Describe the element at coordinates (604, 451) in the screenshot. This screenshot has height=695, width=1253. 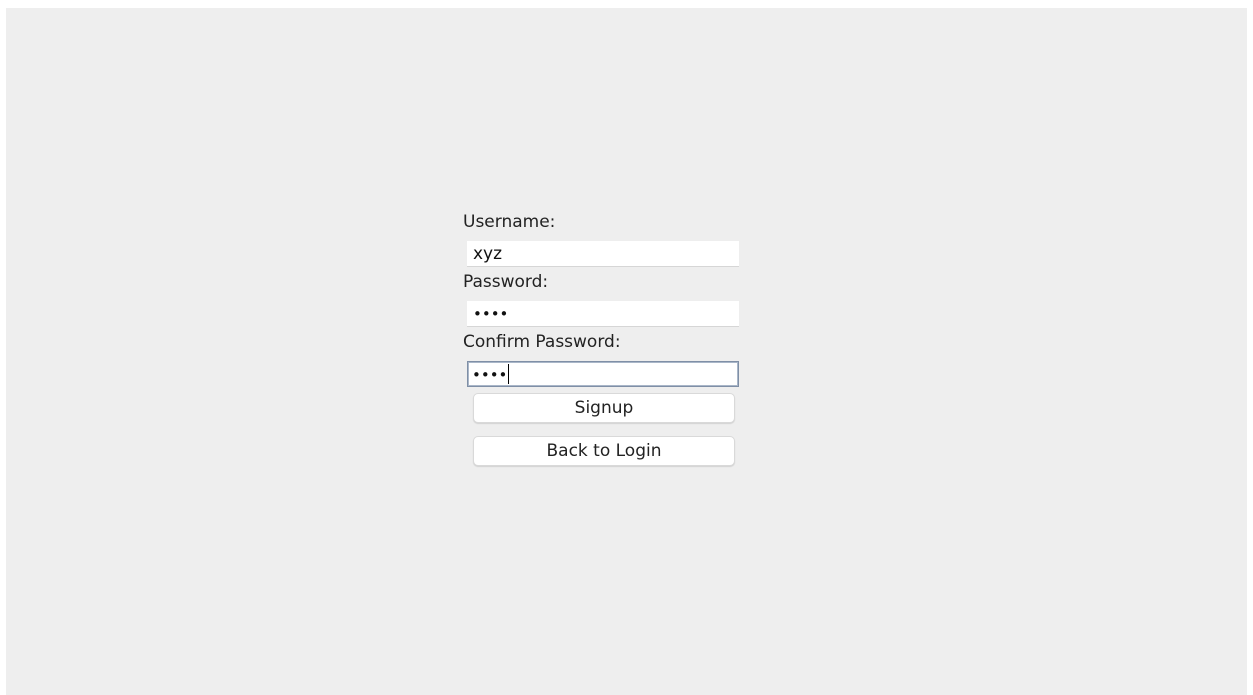
I see `back-to-login-button: Back to Login` at that location.